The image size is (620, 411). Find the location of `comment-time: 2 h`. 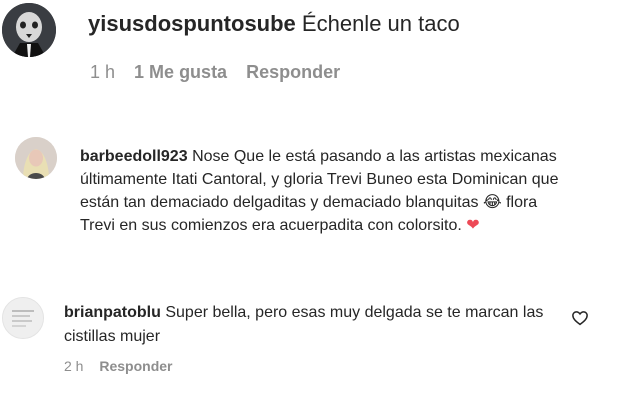

comment-time: 2 h is located at coordinates (74, 366).